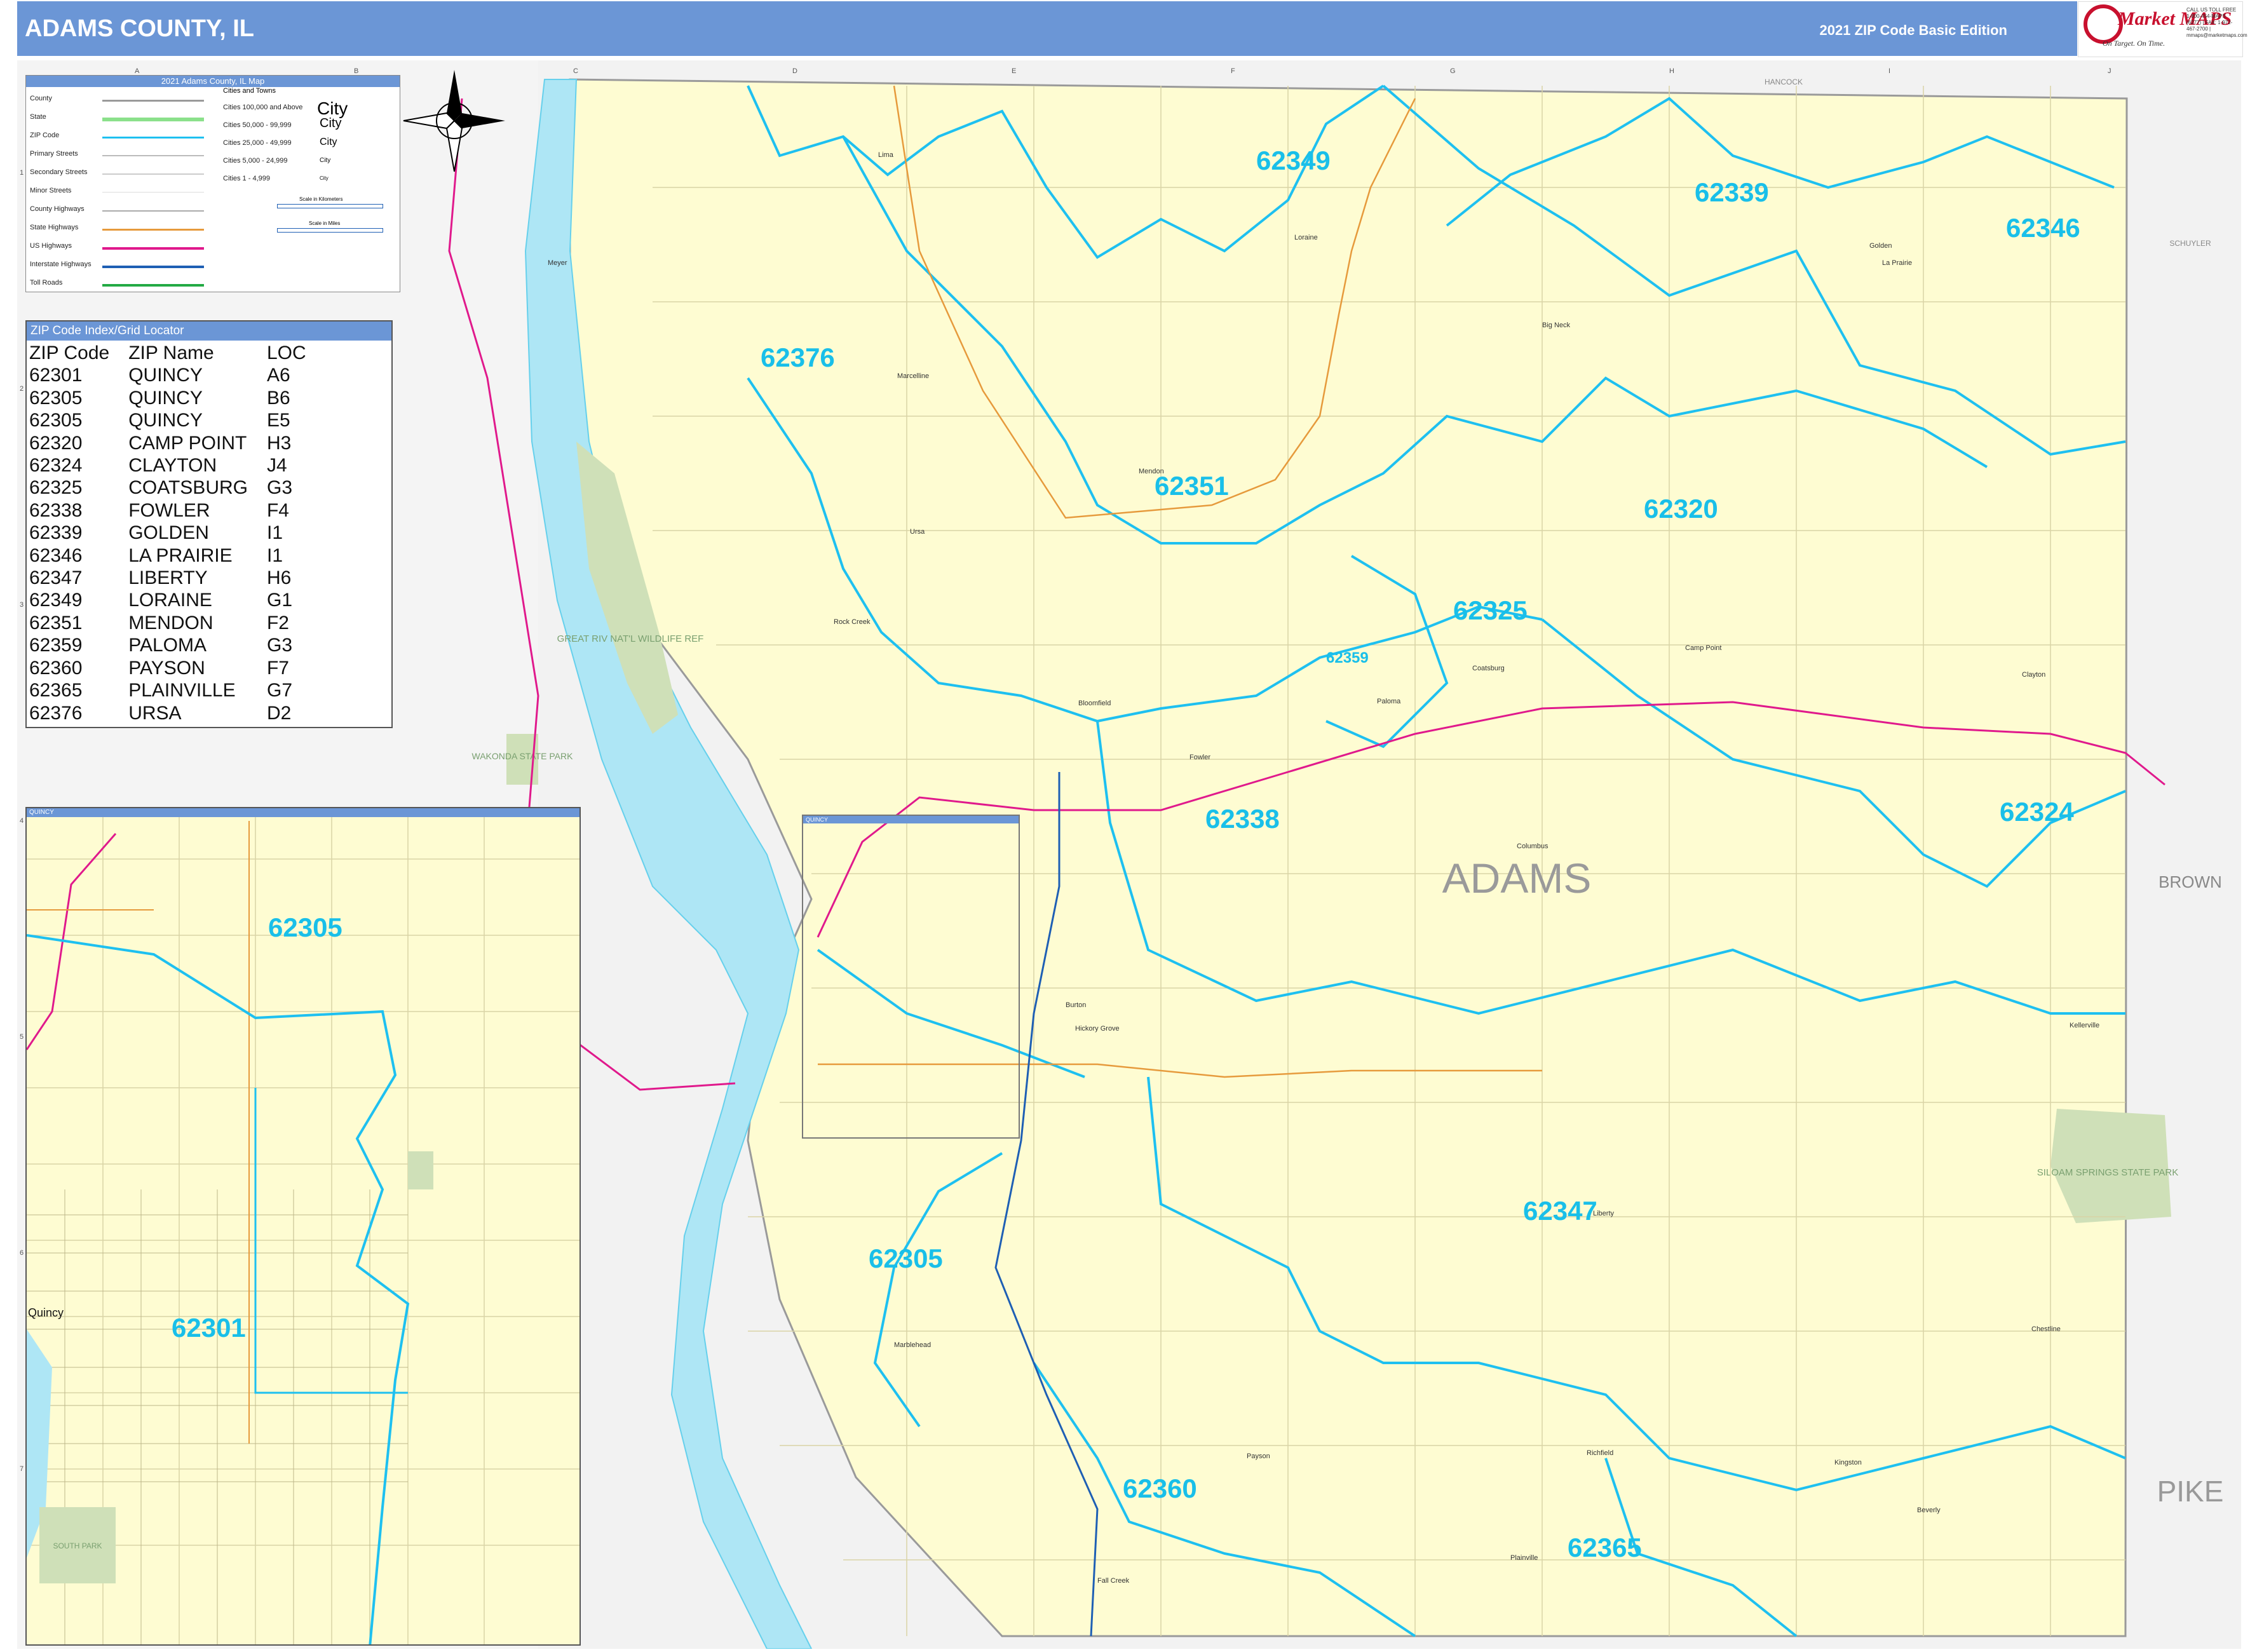 This screenshot has height=1652, width=2250. What do you see at coordinates (255, 161) in the screenshot?
I see `legend-city-class: Cities 5,000 - 24,999` at bounding box center [255, 161].